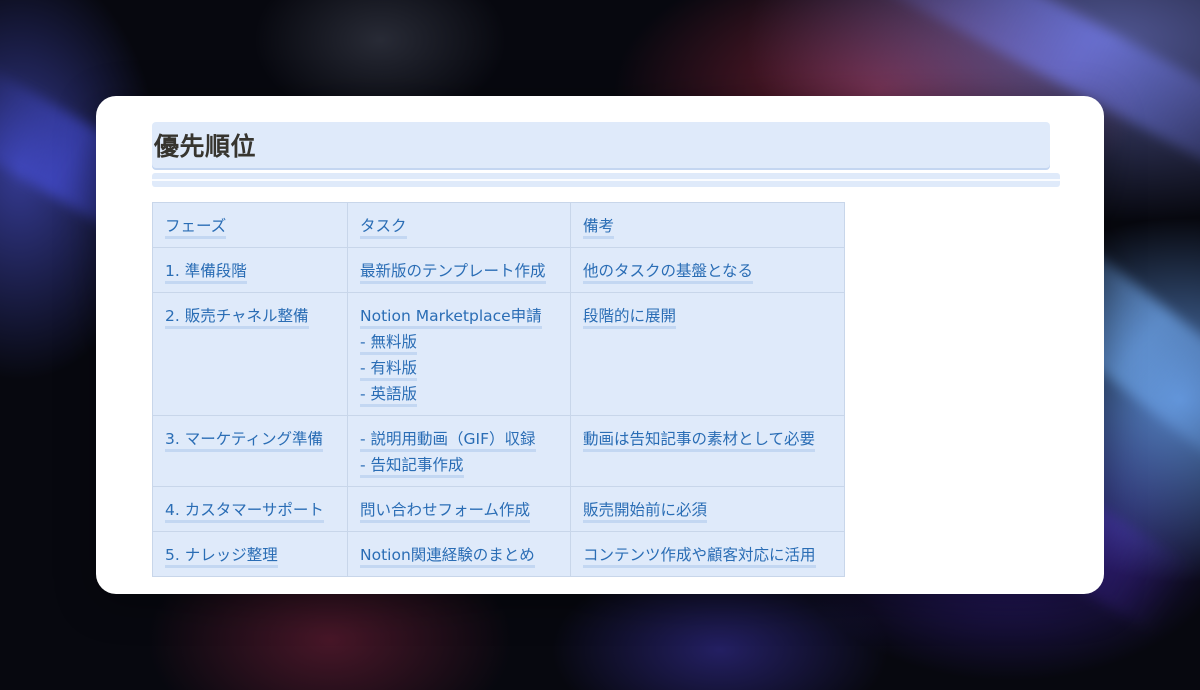 The image size is (1200, 690). What do you see at coordinates (206, 271) in the screenshot?
I see `cell-text: 1. 準備段階` at bounding box center [206, 271].